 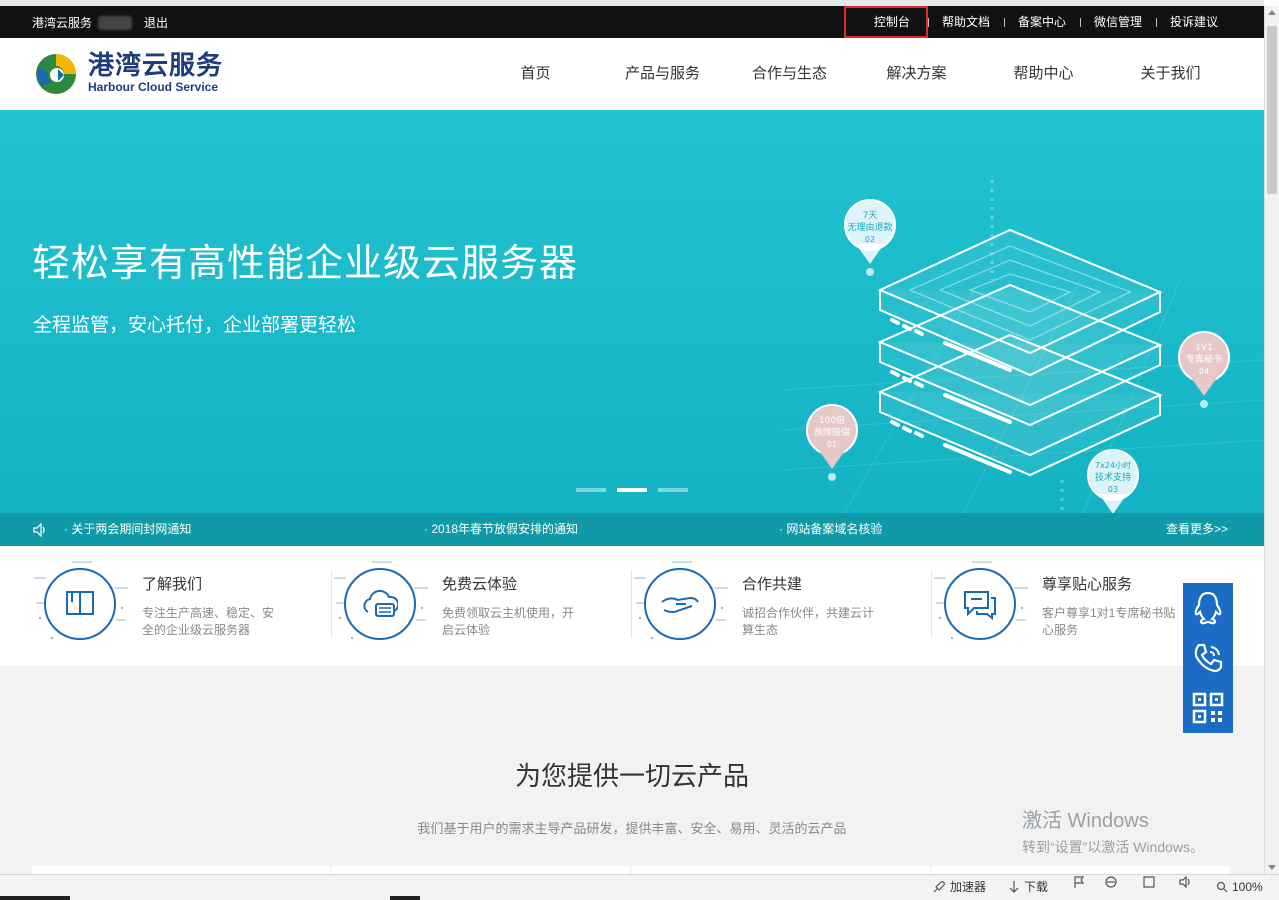 What do you see at coordinates (869, 227) in the screenshot?
I see `svg-text: 无理由退款` at bounding box center [869, 227].